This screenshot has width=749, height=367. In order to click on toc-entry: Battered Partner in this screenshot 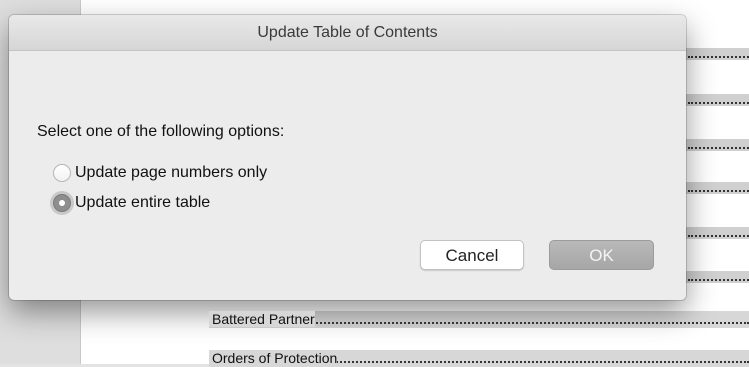, I will do `click(479, 319)`.